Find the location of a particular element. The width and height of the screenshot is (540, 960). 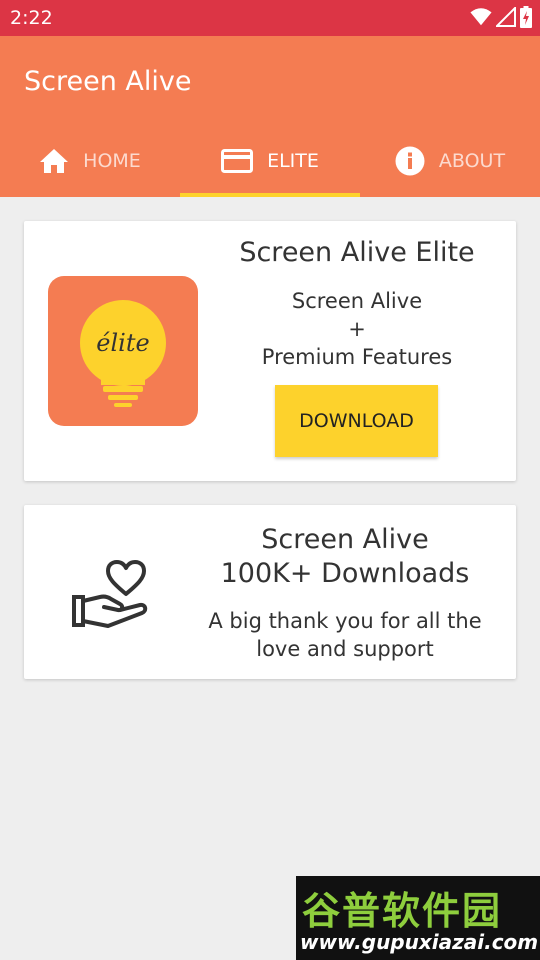

thanks-desc-line: A big thank you for all the is located at coordinates (345, 621).